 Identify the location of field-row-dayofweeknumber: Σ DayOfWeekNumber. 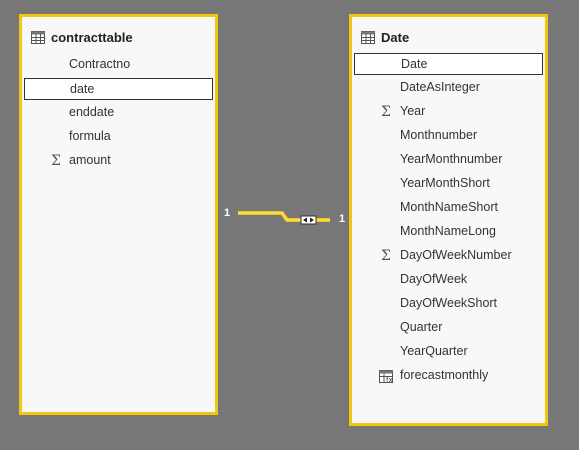
(448, 256).